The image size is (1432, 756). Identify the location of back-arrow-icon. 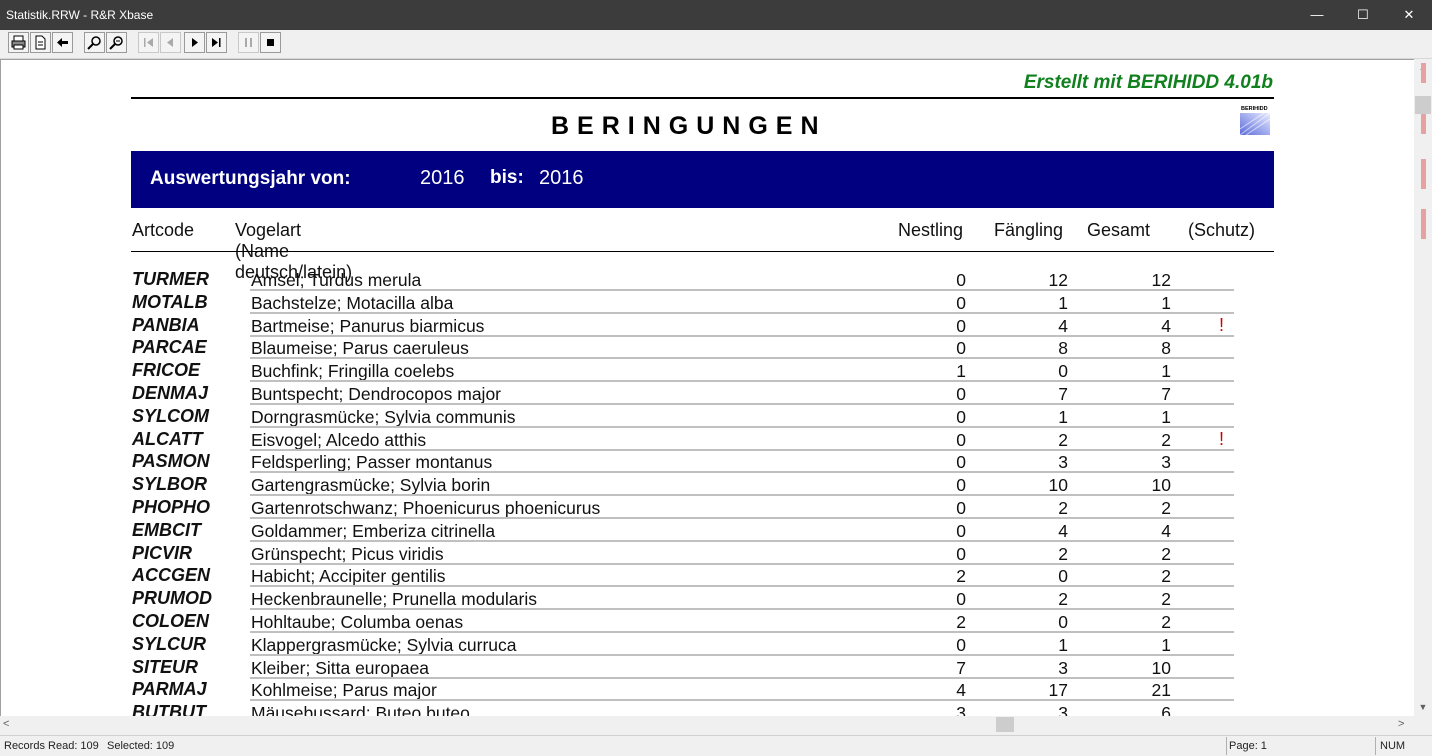
(62, 42).